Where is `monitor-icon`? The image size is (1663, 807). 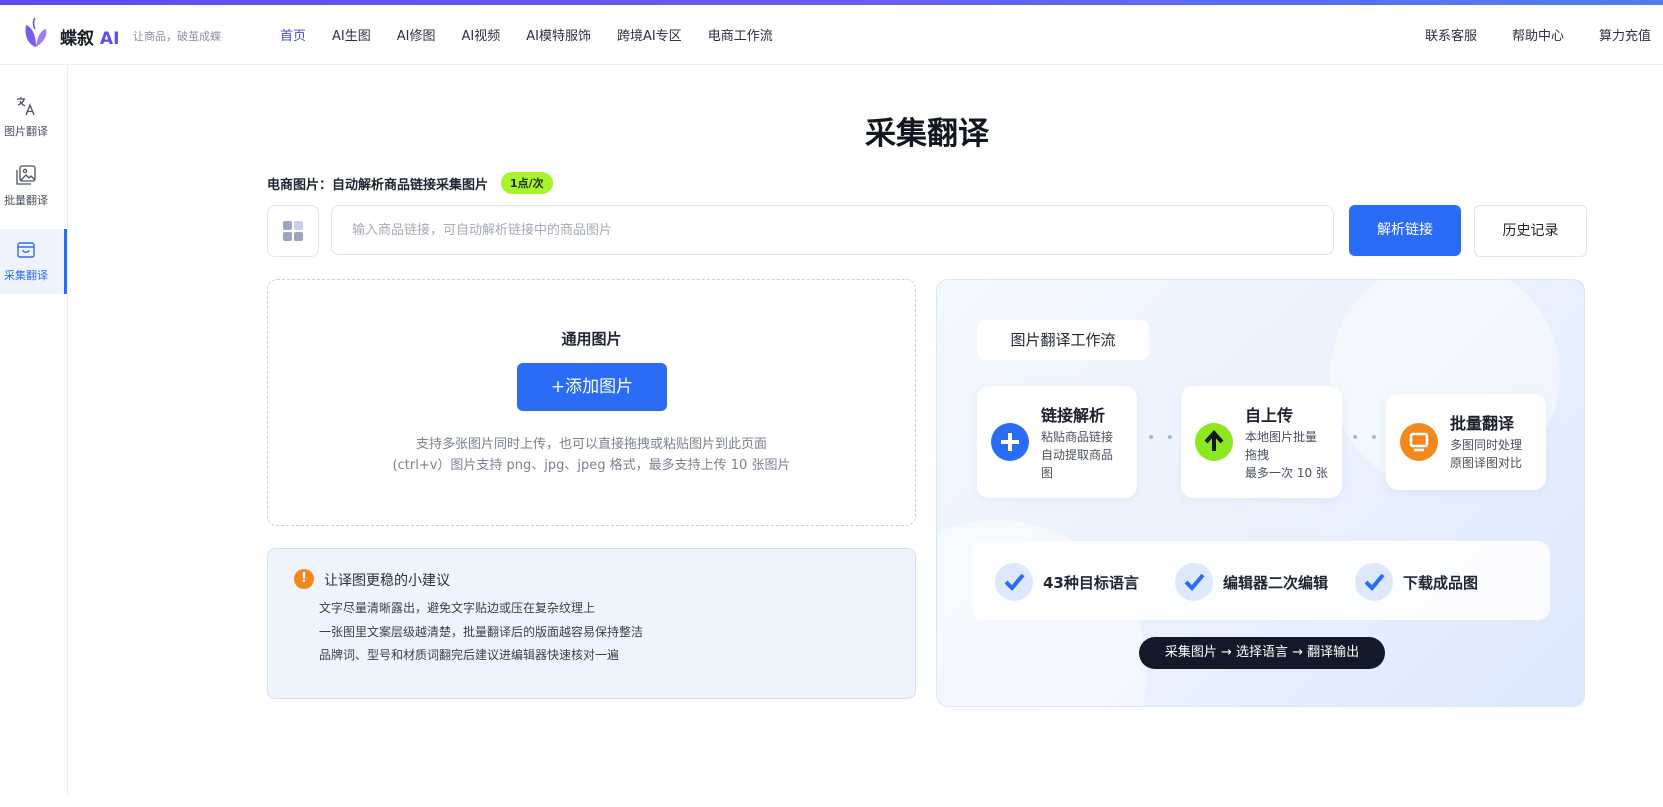 monitor-icon is located at coordinates (1419, 442).